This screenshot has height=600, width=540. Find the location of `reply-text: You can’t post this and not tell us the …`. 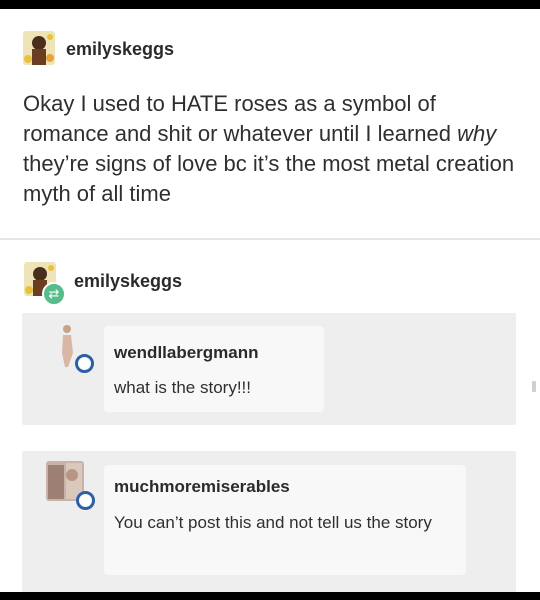

reply-text: You can’t post this and not tell us the … is located at coordinates (273, 522).